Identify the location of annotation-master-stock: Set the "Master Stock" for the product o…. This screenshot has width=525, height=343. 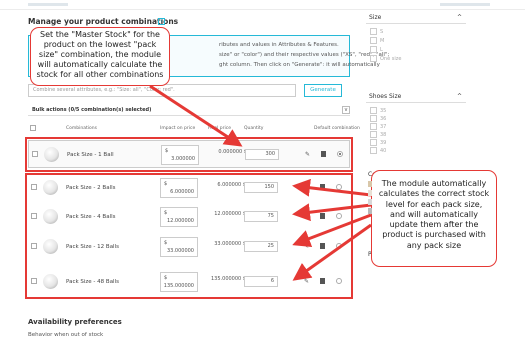
(100, 56).